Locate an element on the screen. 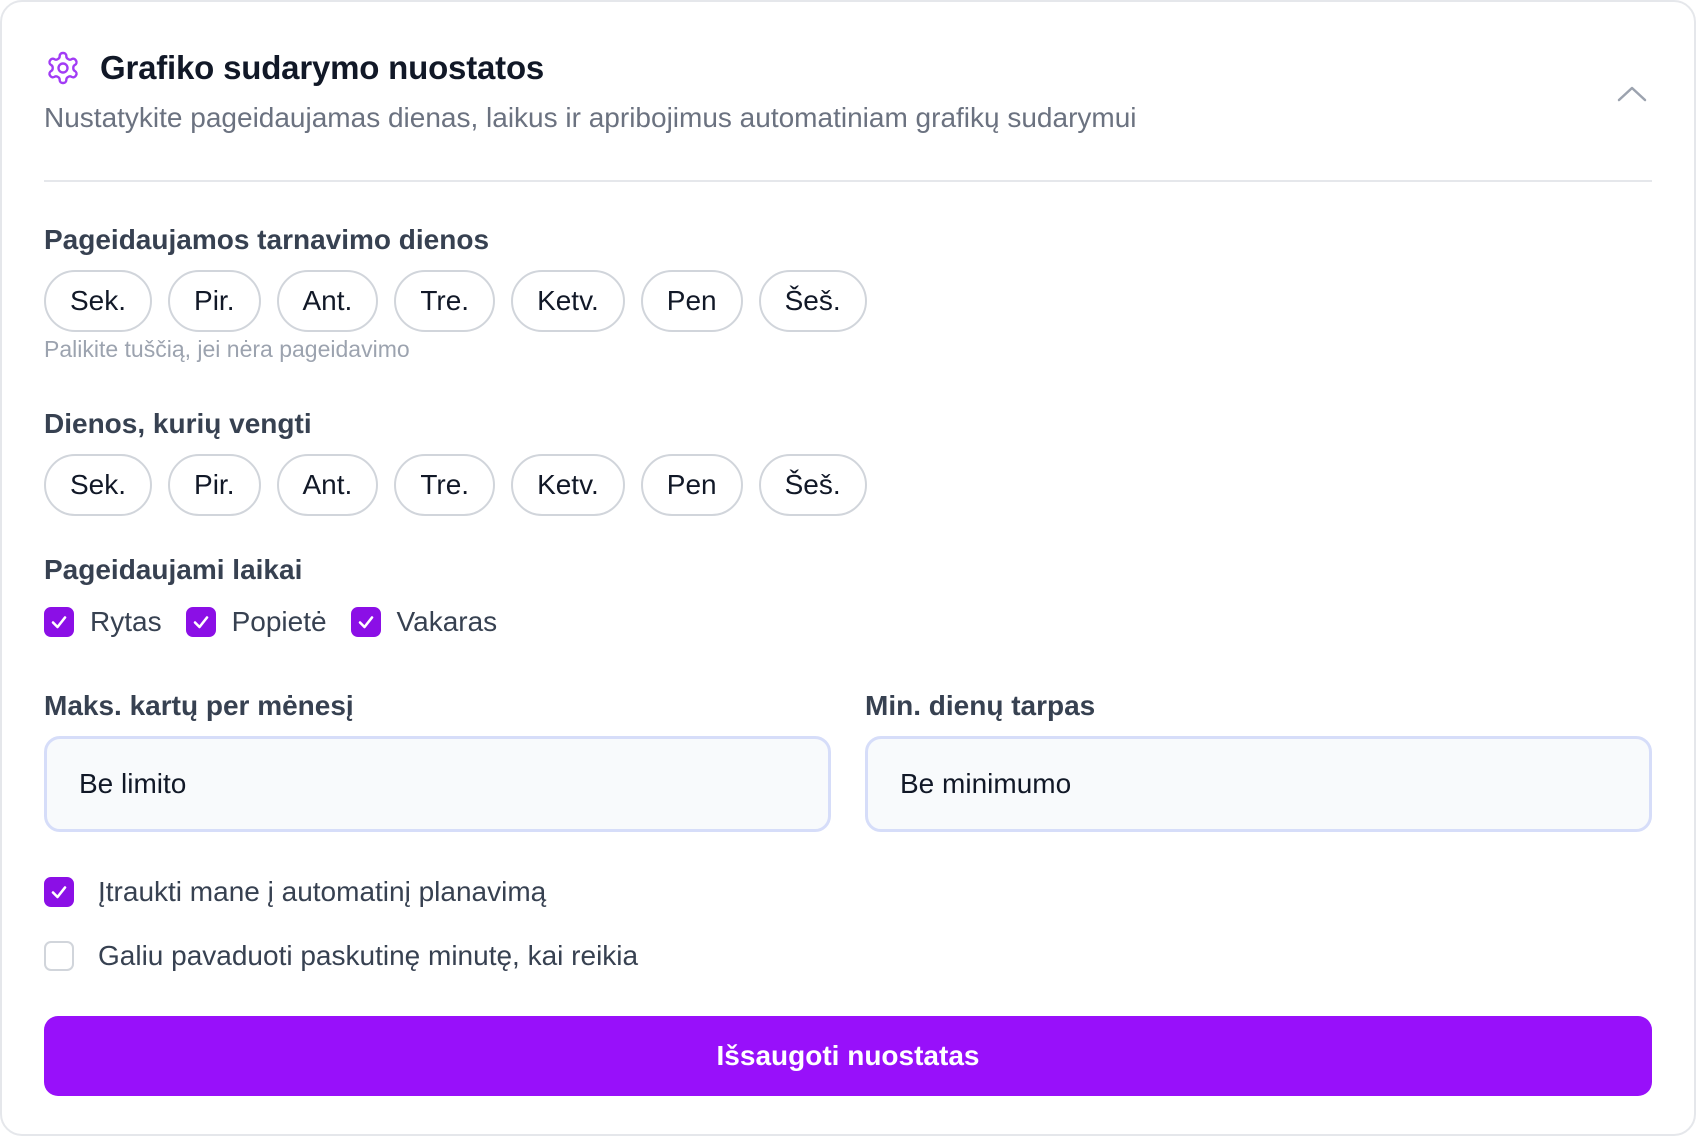  min-gap-value: Be minimumo is located at coordinates (986, 783).